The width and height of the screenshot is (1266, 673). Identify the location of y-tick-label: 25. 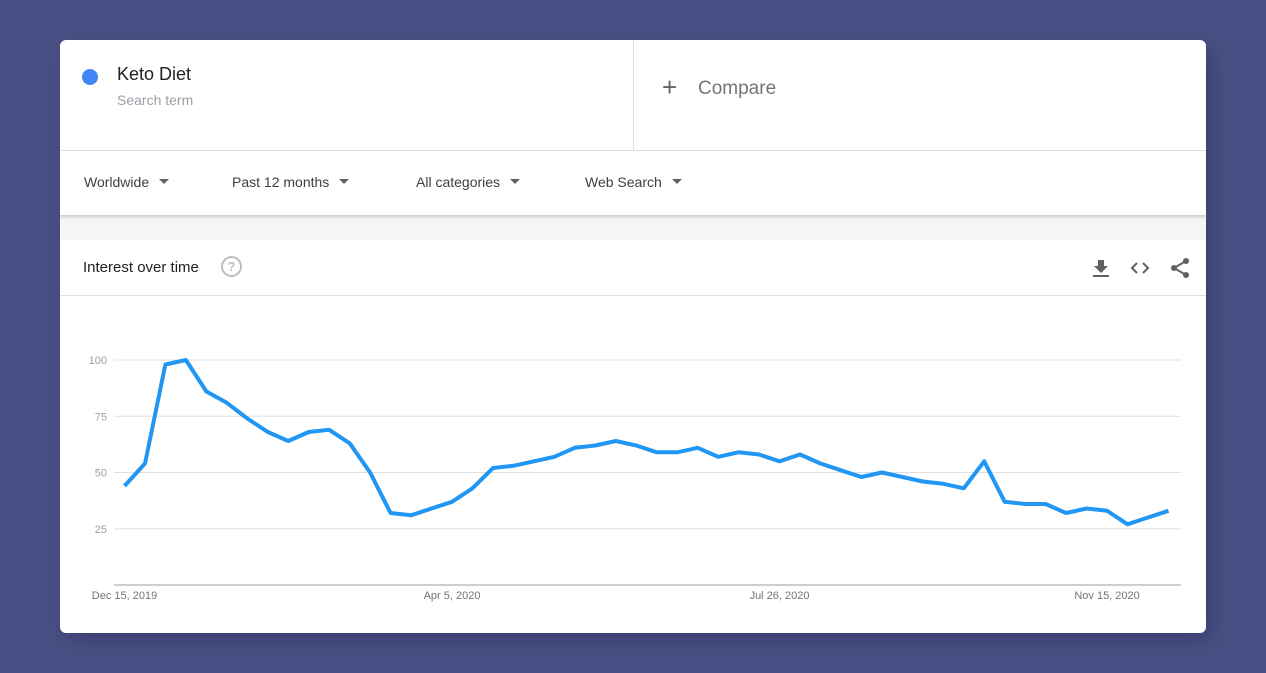
(101, 530).